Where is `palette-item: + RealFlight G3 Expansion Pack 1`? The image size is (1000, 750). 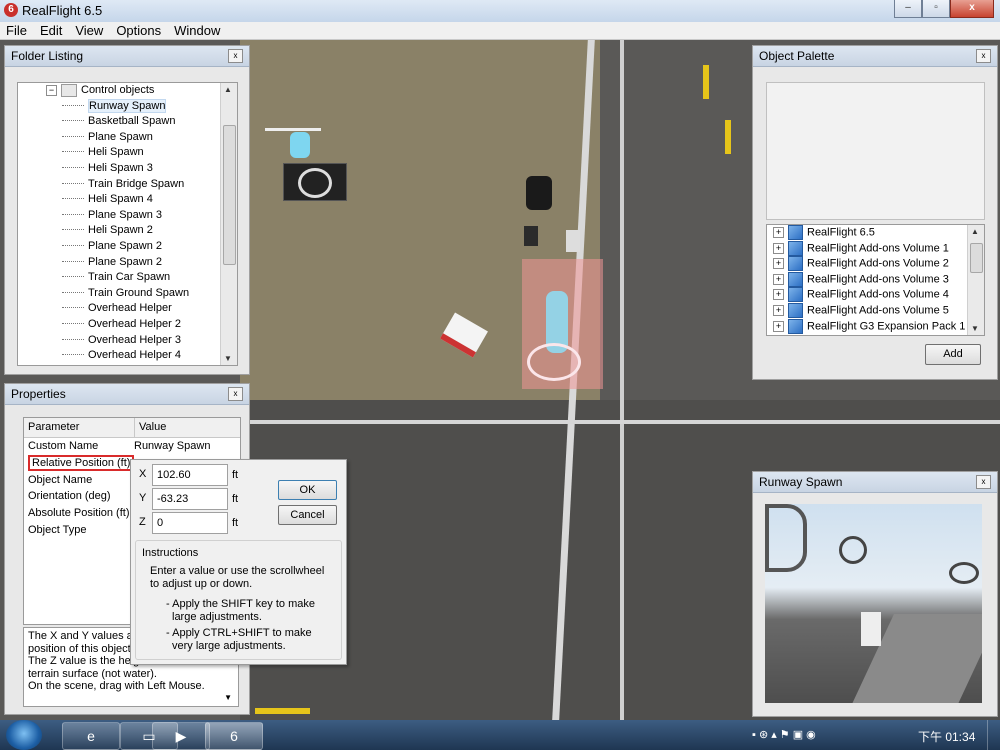 palette-item: + RealFlight G3 Expansion Pack 1 is located at coordinates (875, 326).